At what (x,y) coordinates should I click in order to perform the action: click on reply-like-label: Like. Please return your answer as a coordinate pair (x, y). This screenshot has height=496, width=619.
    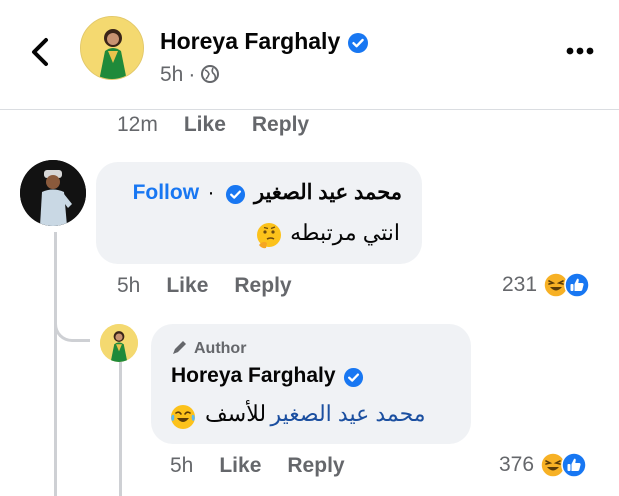
    Looking at the image, I should click on (240, 465).